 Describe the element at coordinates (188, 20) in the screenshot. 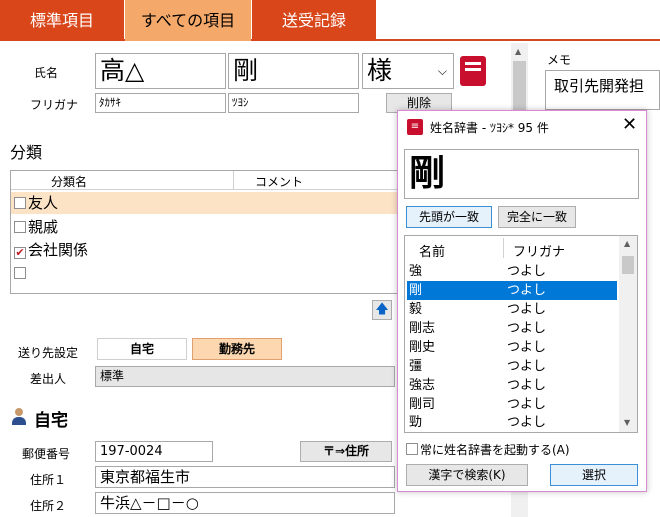

I see `tab-all-items: すべての項目` at that location.